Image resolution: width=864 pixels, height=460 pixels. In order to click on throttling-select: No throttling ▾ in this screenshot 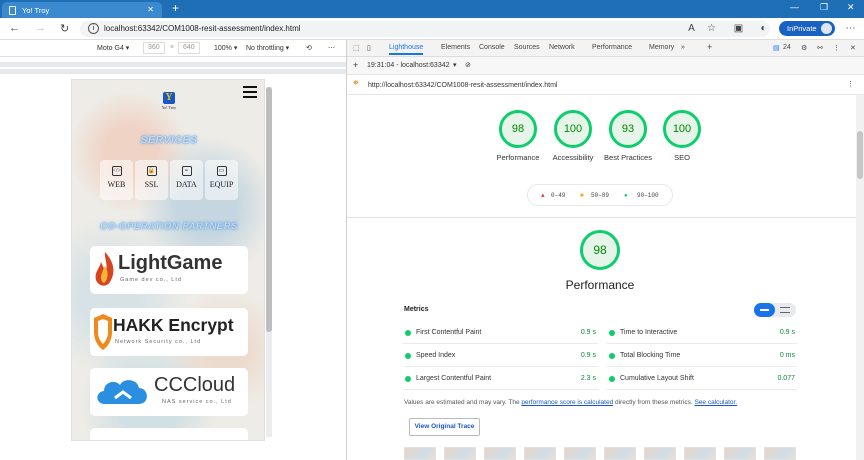, I will do `click(267, 48)`.